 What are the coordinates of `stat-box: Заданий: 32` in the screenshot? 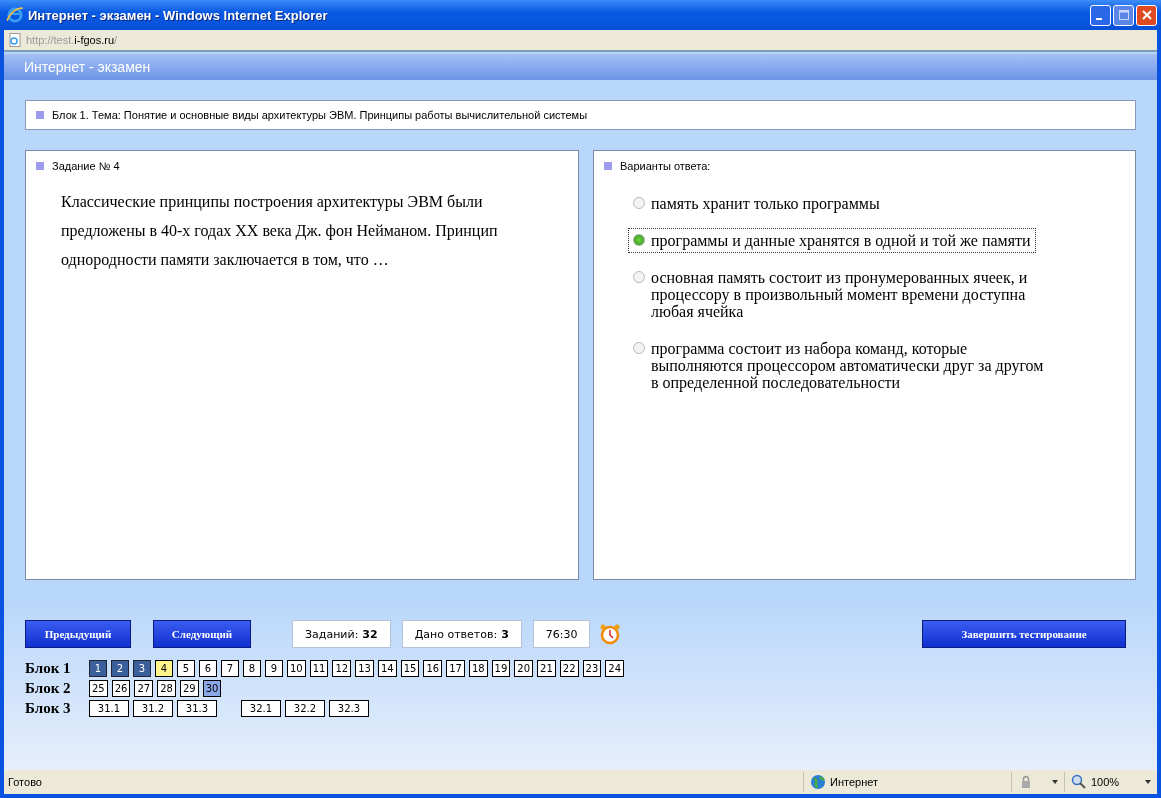 It's located at (341, 634).